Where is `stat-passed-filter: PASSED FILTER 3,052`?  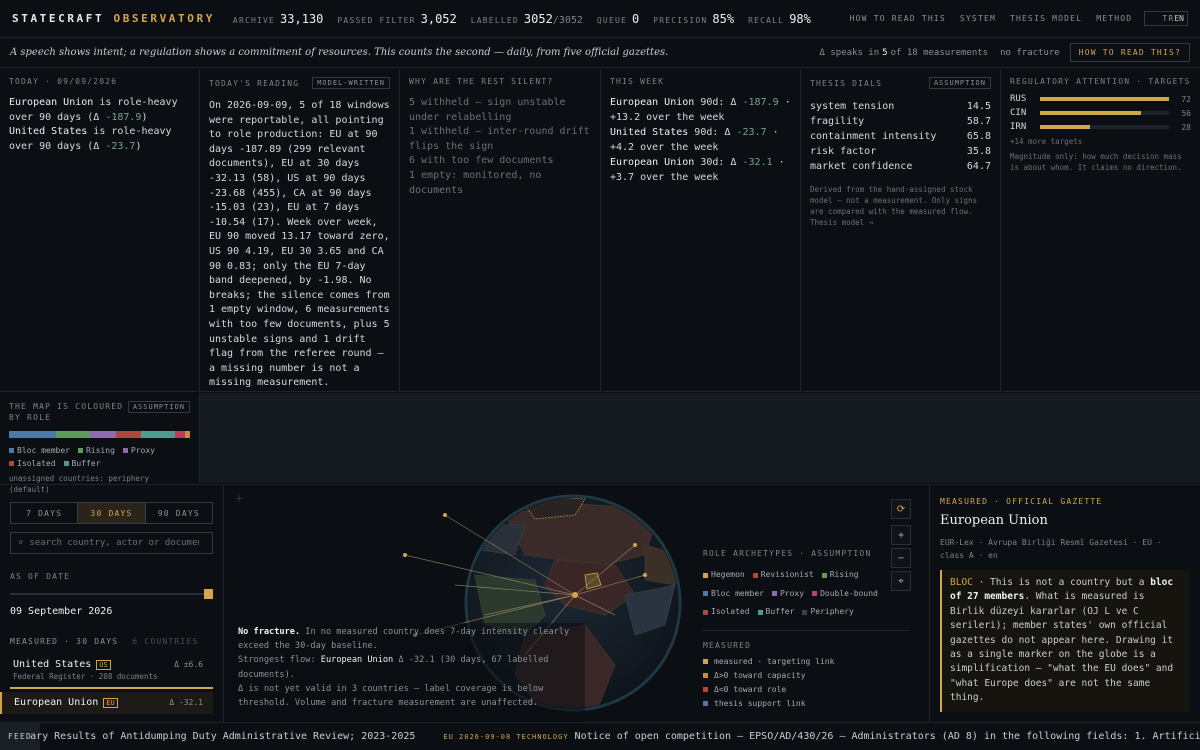
stat-passed-filter: PASSED FILTER 3,052 is located at coordinates (397, 18).